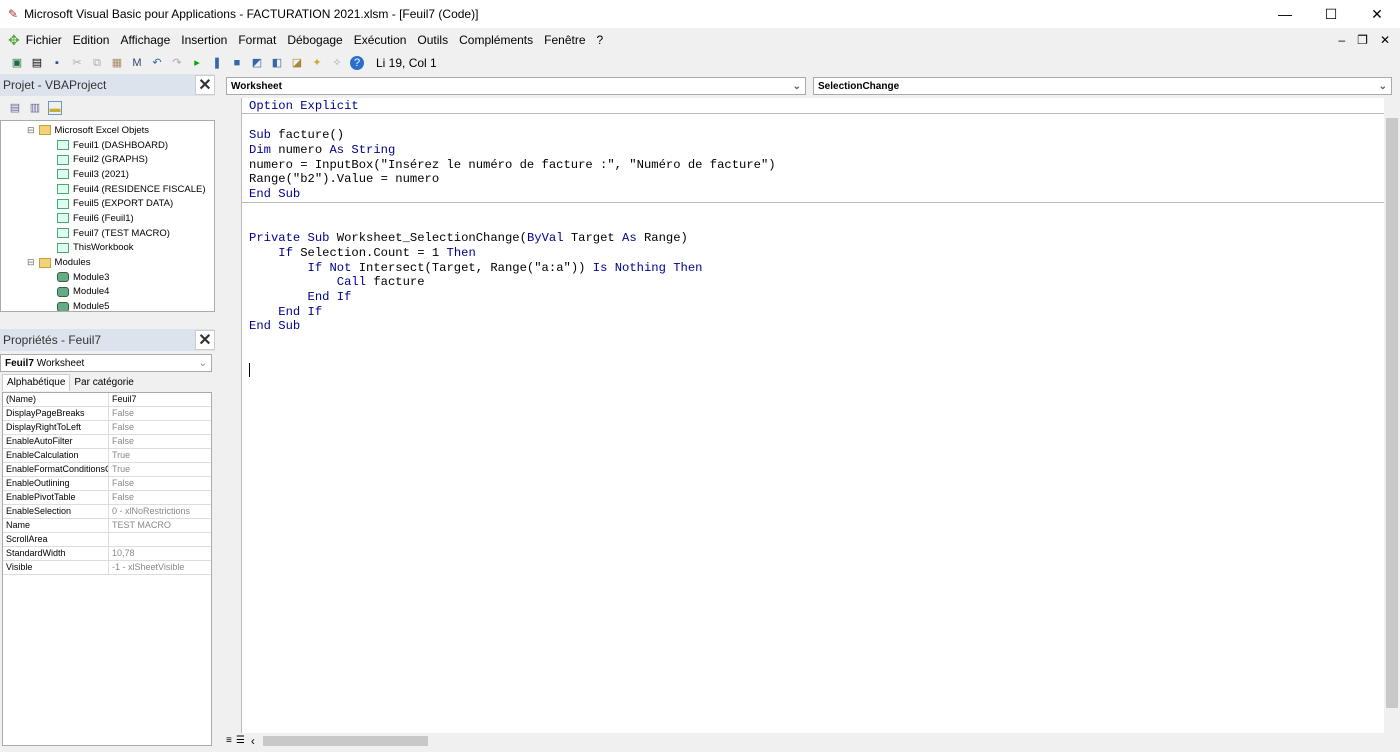  I want to click on property-row: DisplayPageBreaks False, so click(107, 414).